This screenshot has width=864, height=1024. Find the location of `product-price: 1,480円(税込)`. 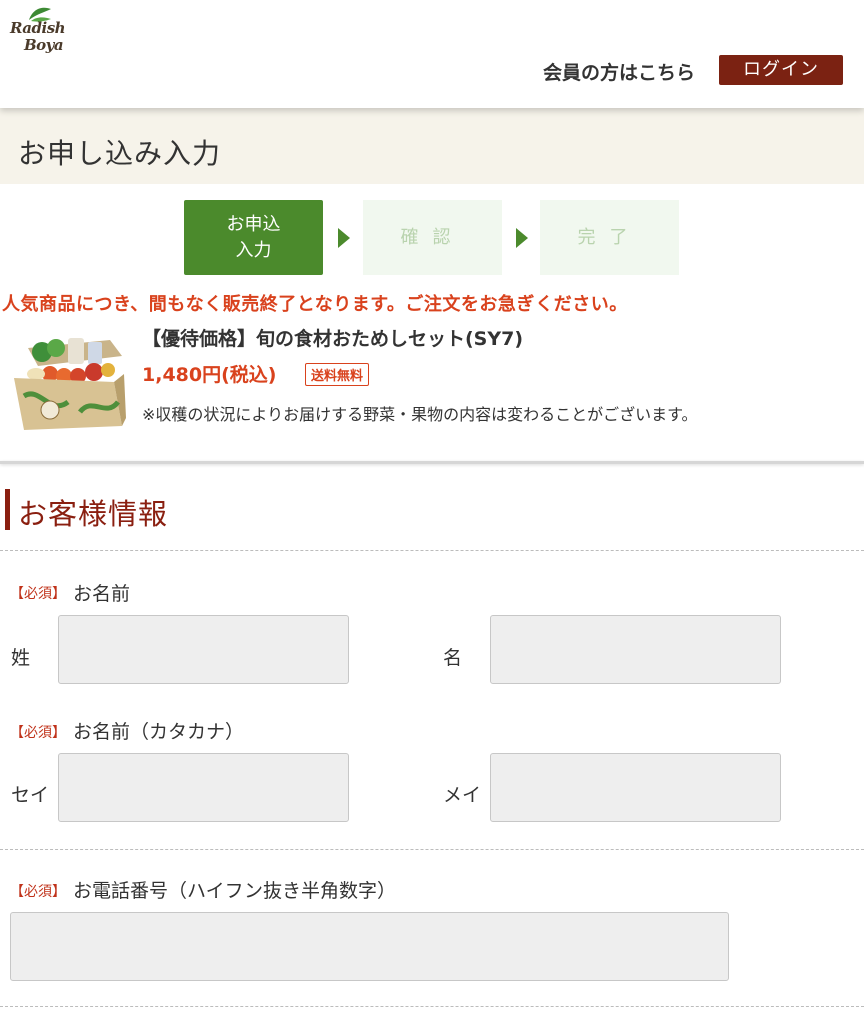

product-price: 1,480円(税込) is located at coordinates (209, 375).